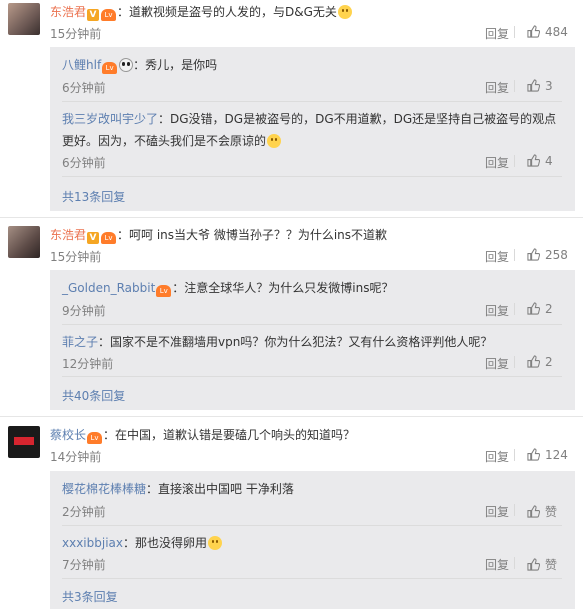  I want to click on more-replies-link: 共3条回复, so click(90, 596).